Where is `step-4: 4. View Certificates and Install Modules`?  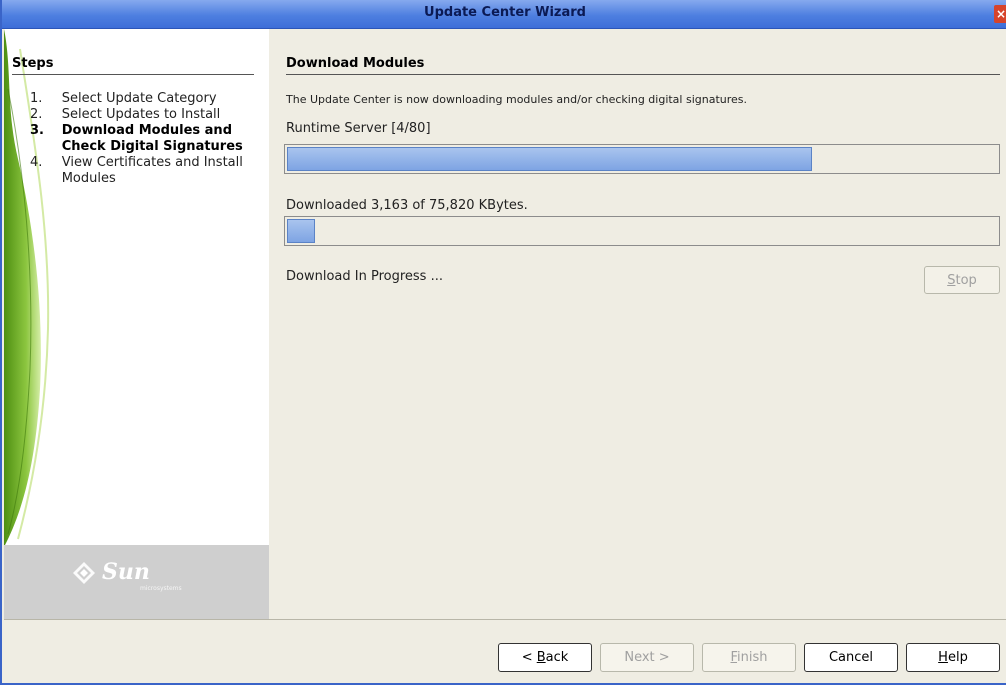
step-4: 4. View Certificates and Install Modules is located at coordinates (145, 171).